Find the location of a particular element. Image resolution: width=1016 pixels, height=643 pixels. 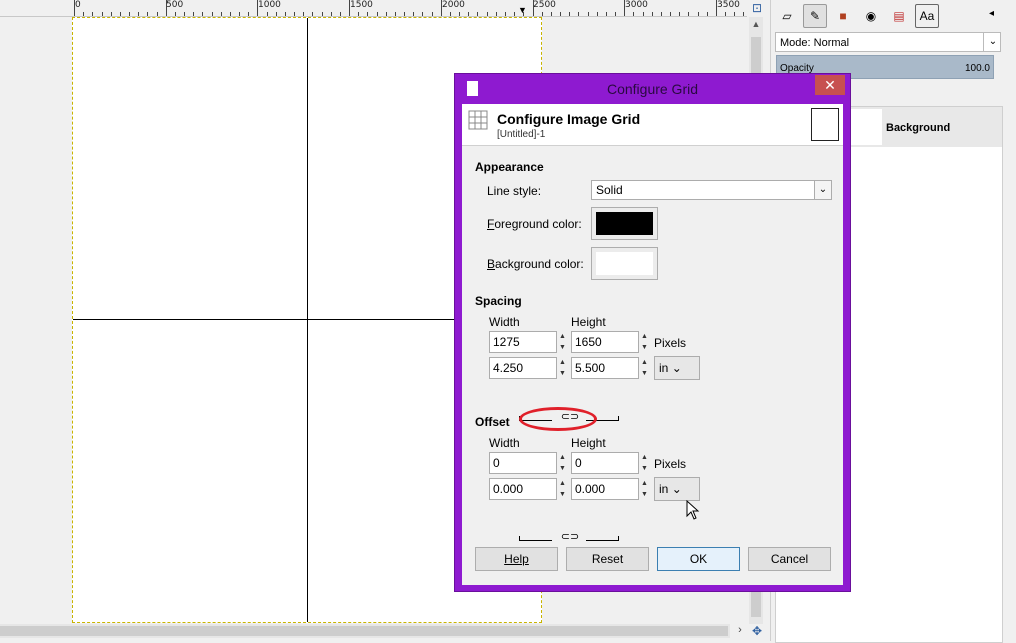

foreground-color-label: Foreground color: is located at coordinates (534, 224).